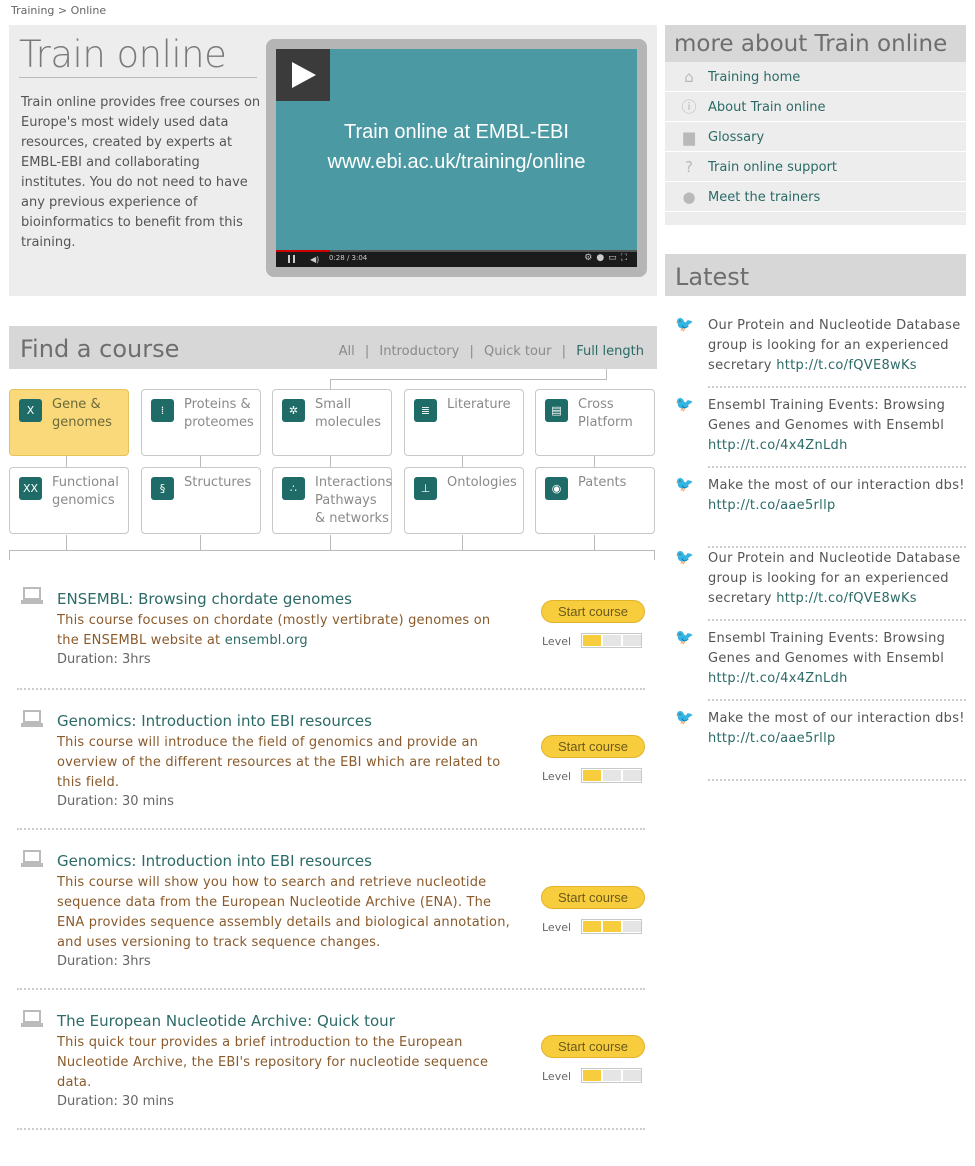  Describe the element at coordinates (610, 351) in the screenshot. I see `filter-full-length: Full length` at that location.